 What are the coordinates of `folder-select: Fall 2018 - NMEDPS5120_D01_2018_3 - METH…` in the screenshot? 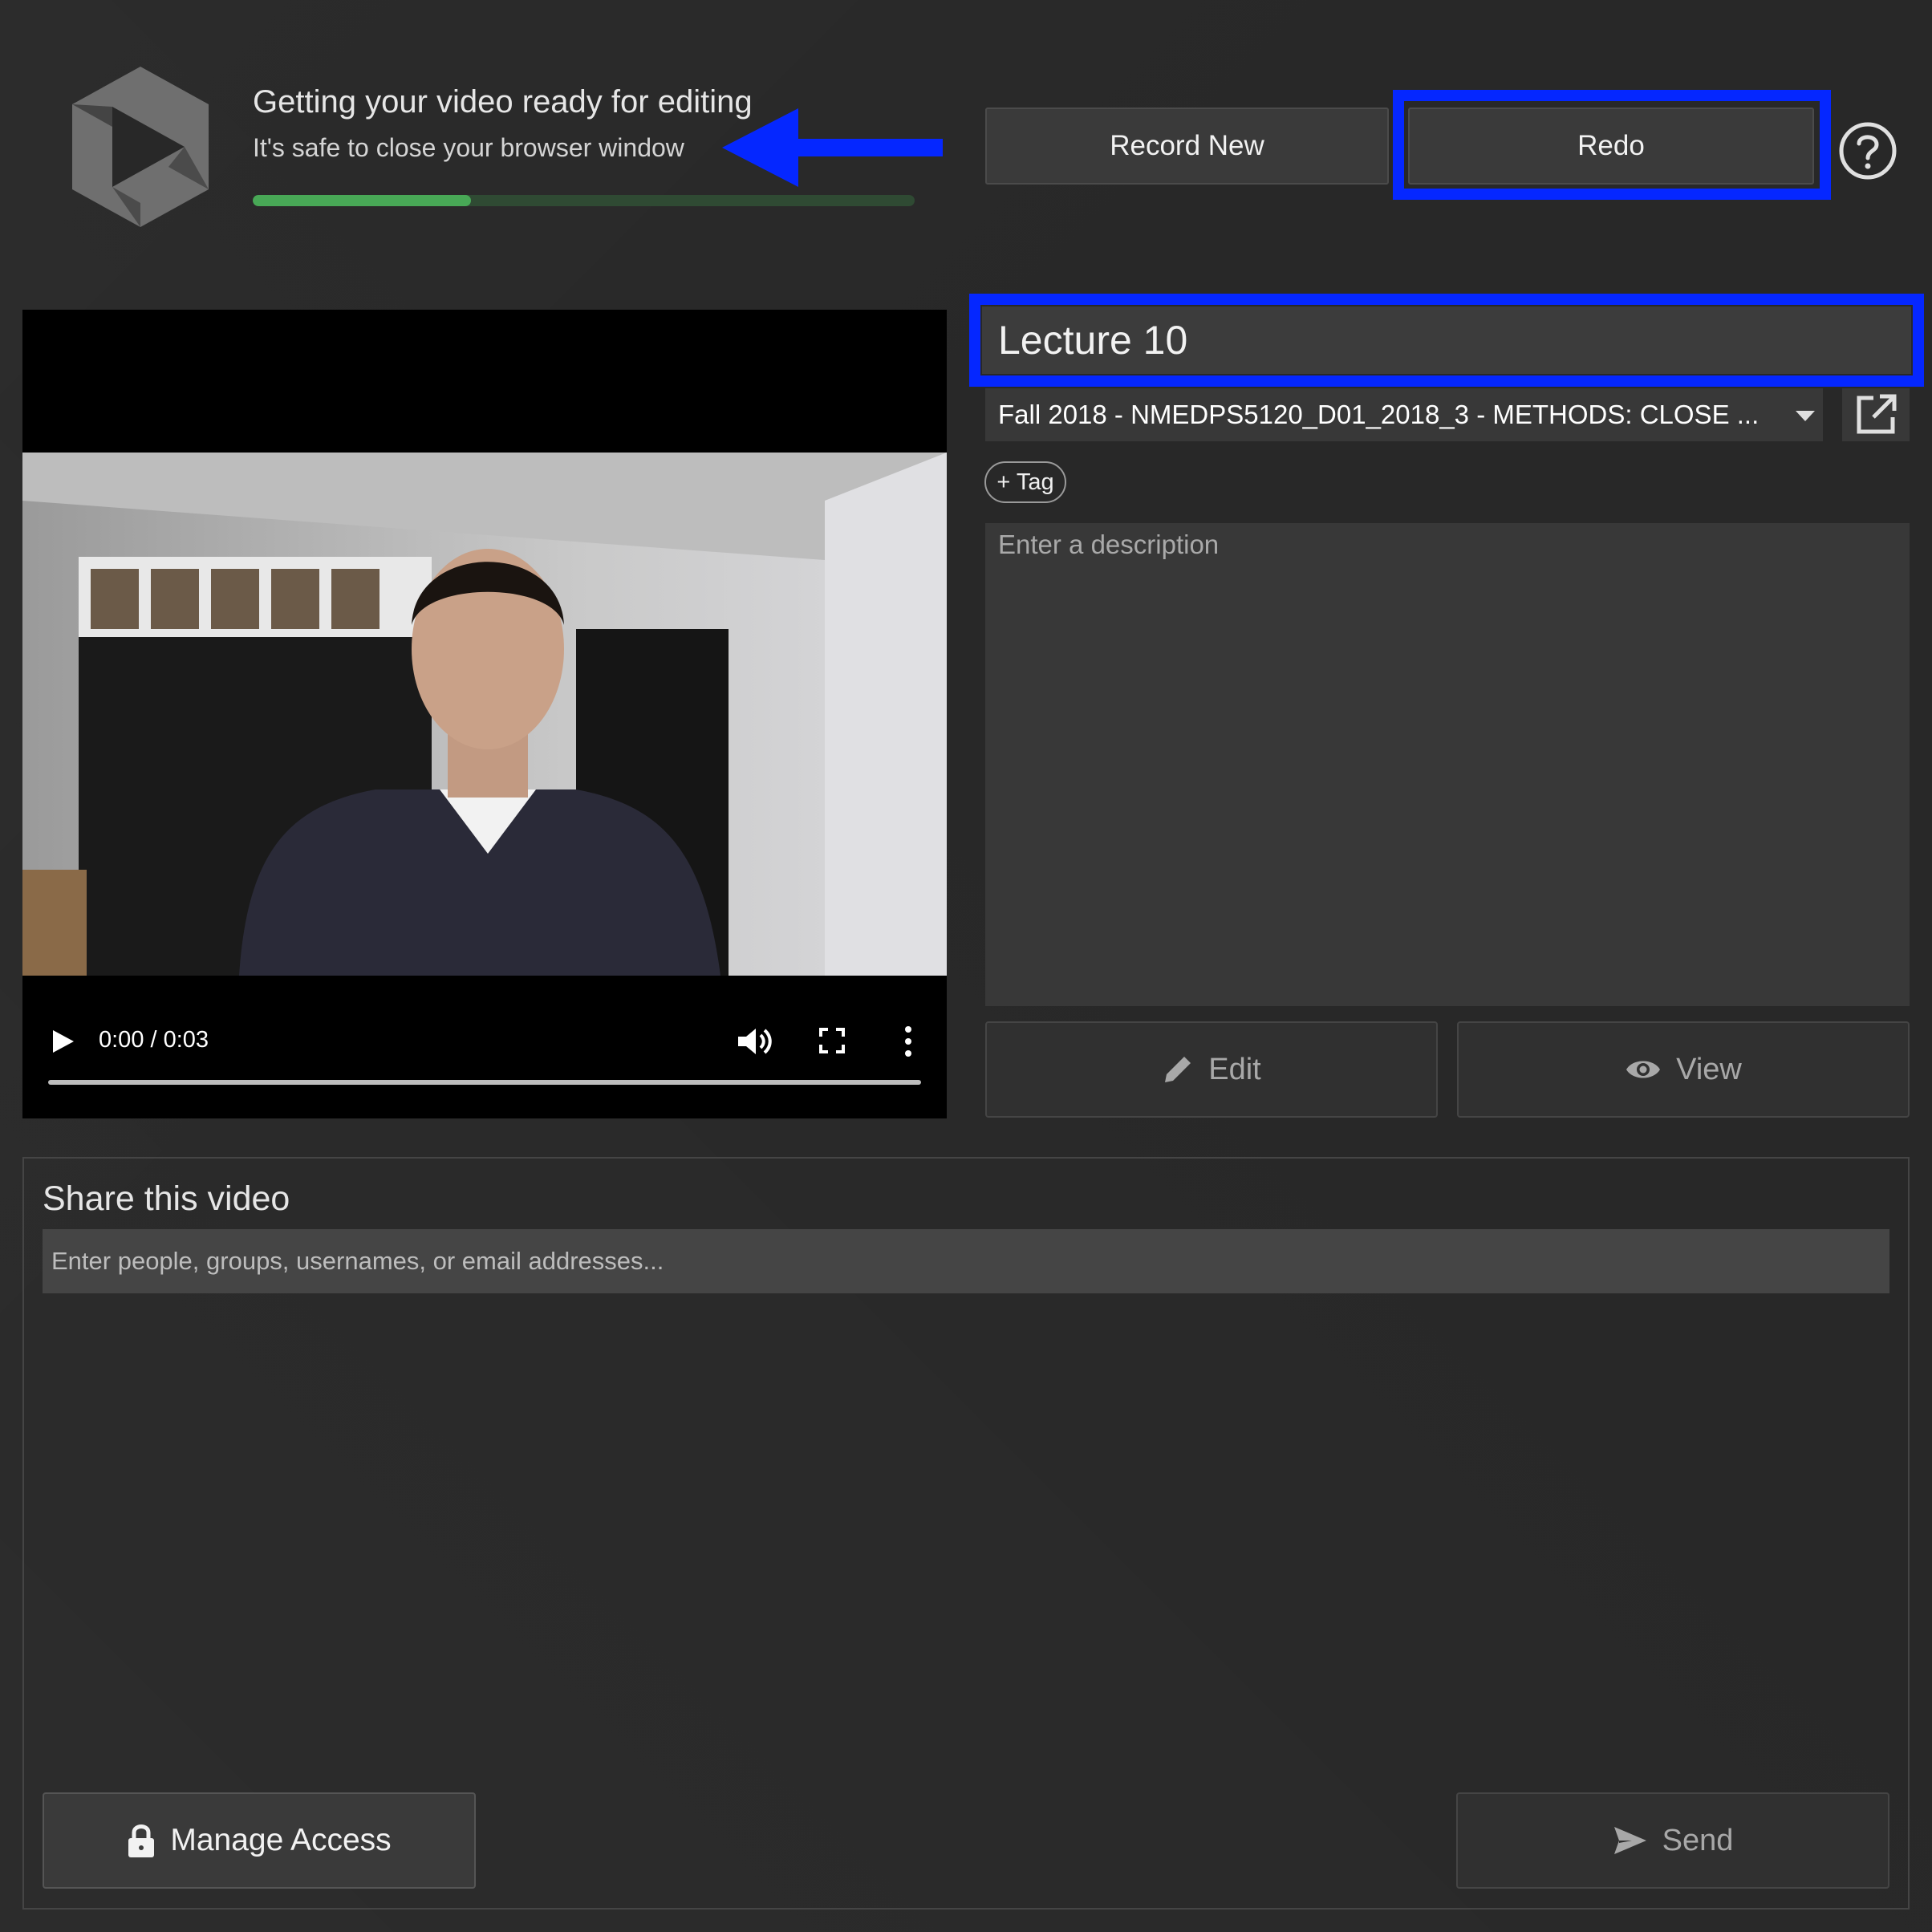 It's located at (1404, 414).